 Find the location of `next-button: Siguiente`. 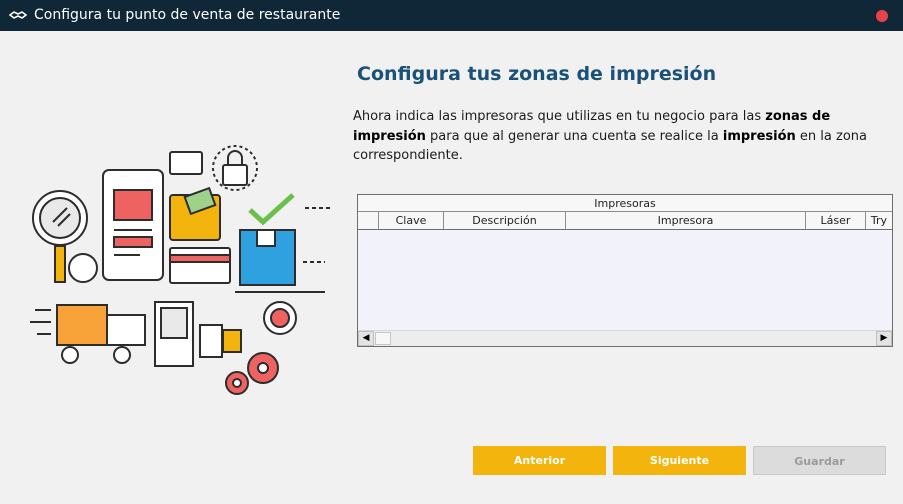

next-button: Siguiente is located at coordinates (679, 460).